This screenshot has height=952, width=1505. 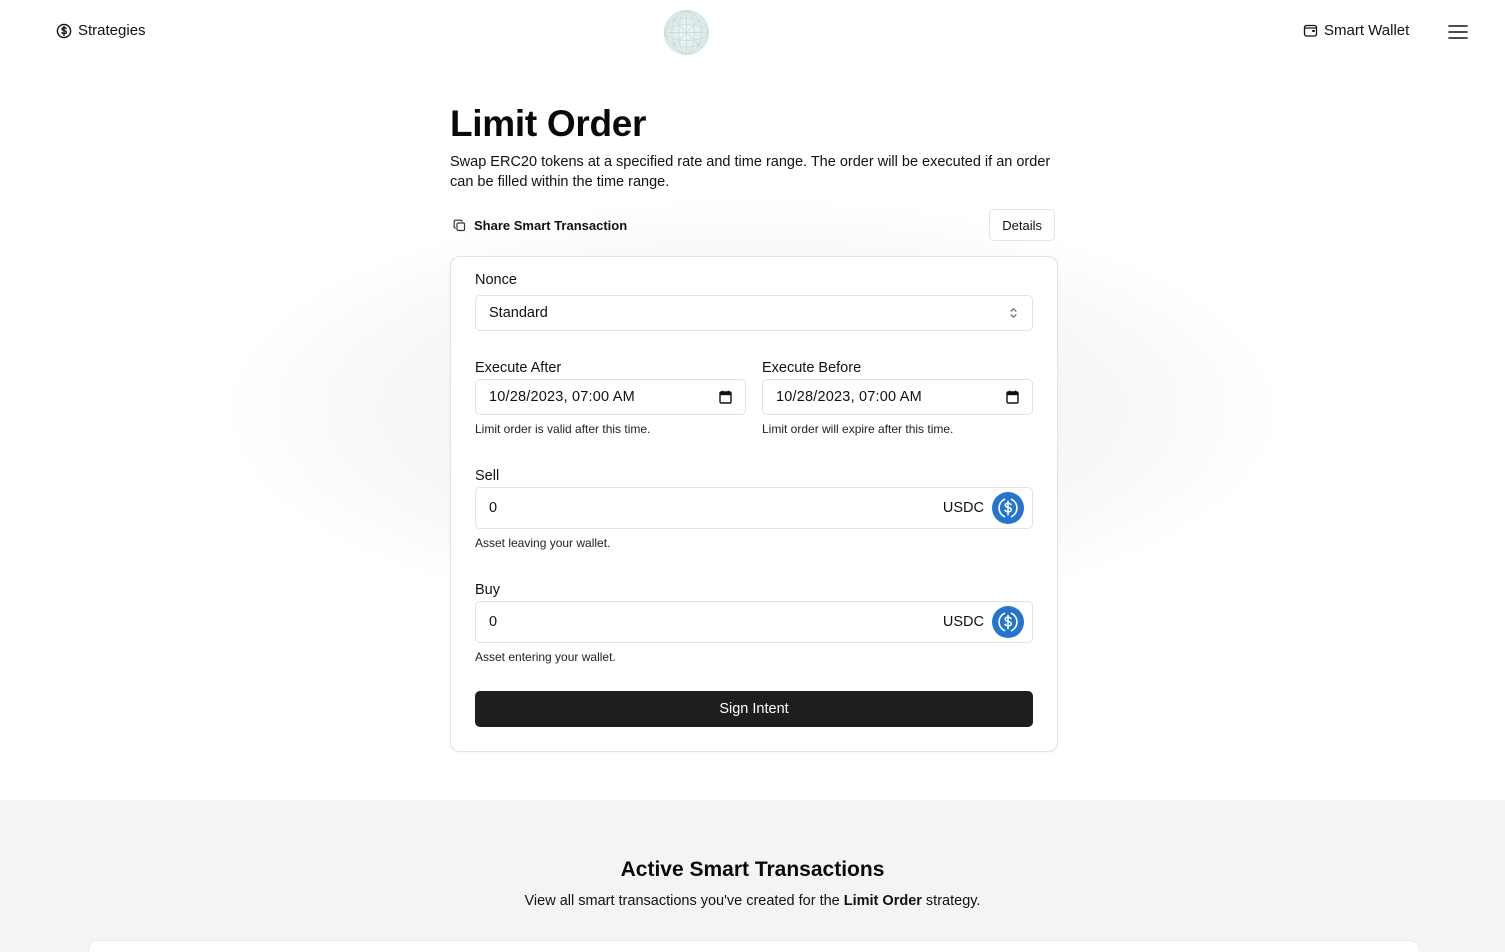 I want to click on buy-hint: Asset entering your wallet., so click(x=545, y=657).